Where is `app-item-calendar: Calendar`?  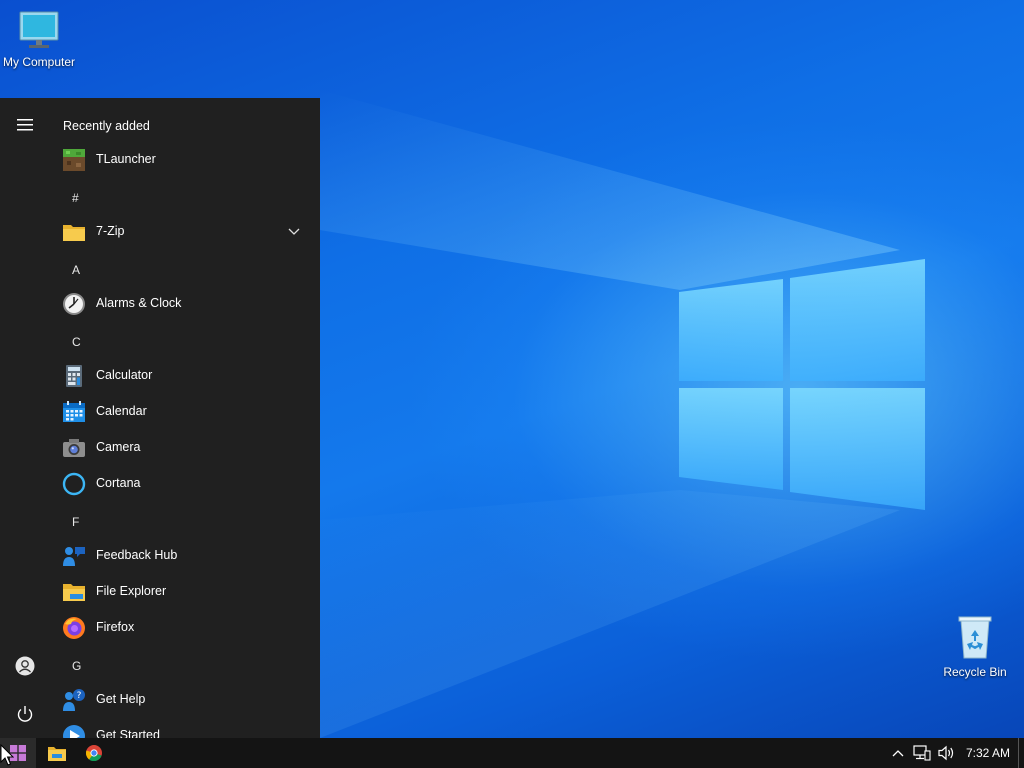
app-item-calendar: Calendar is located at coordinates (185, 412).